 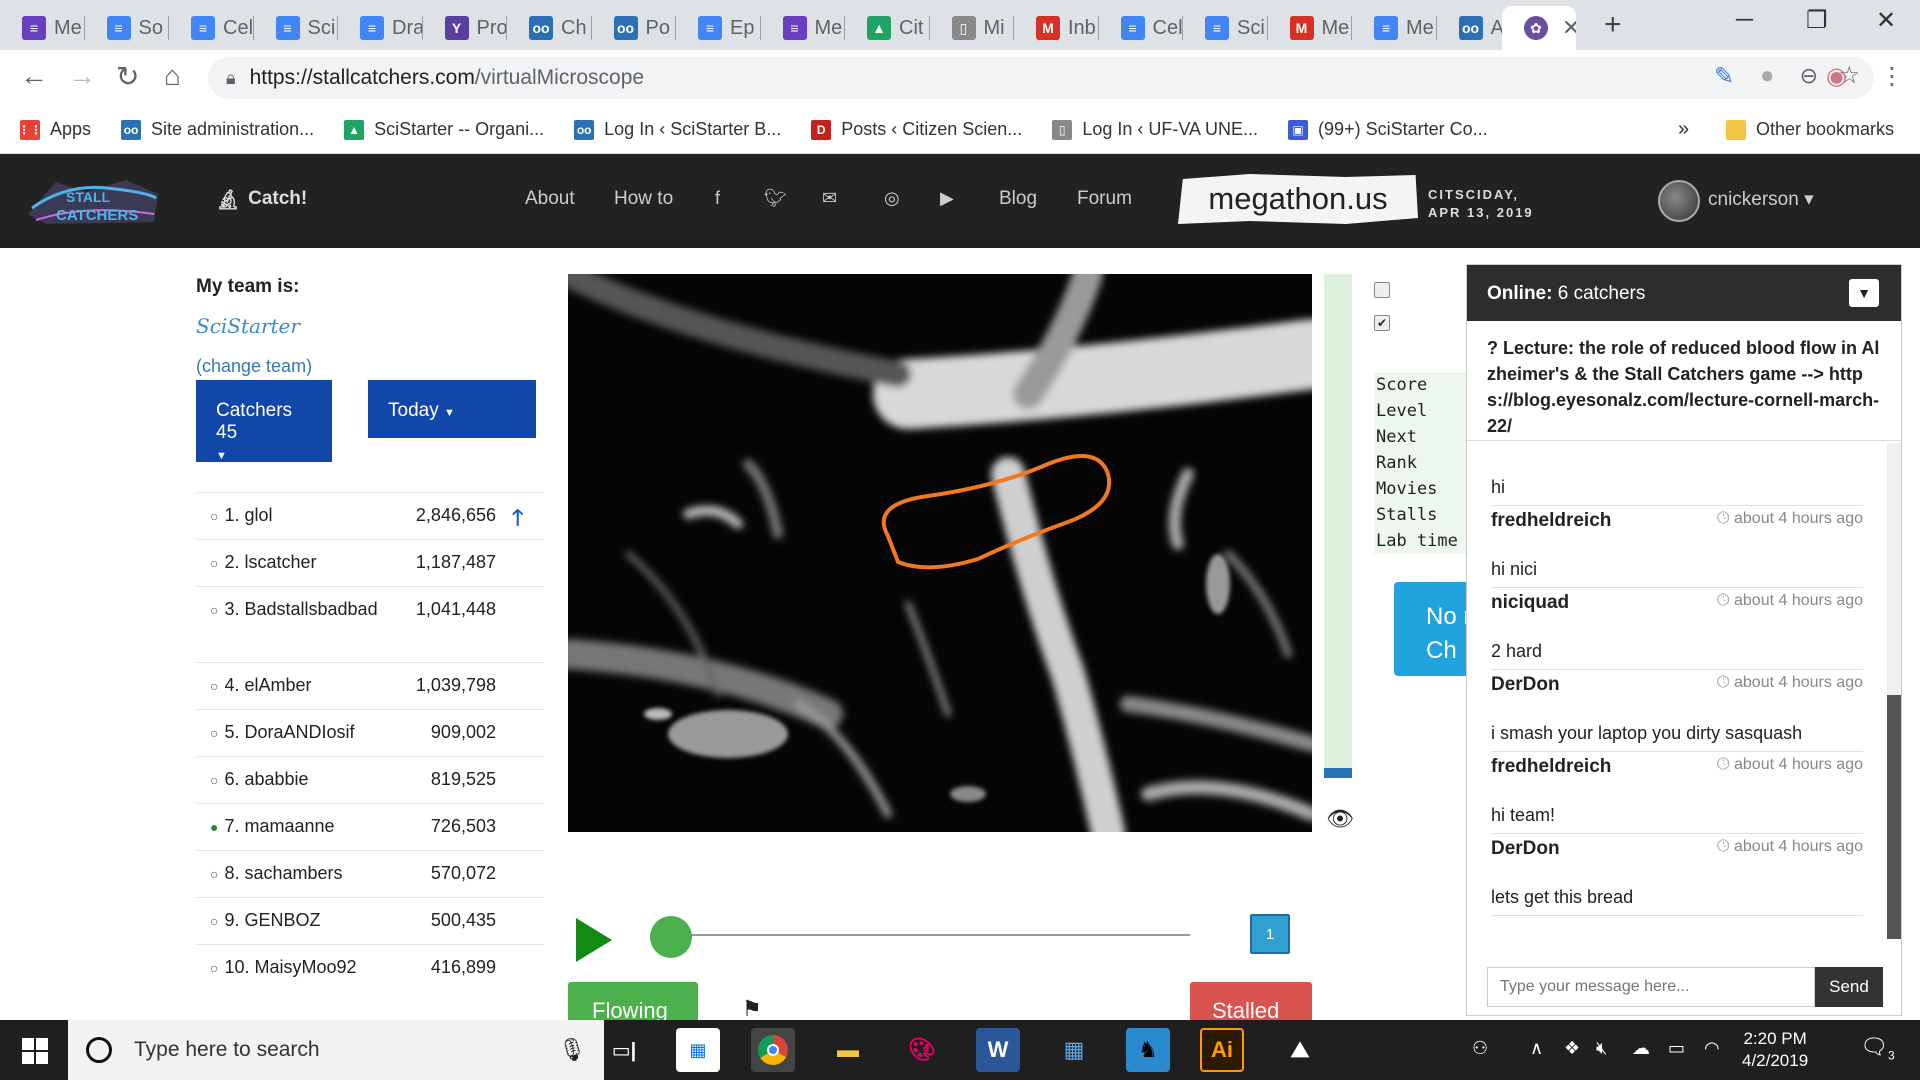 What do you see at coordinates (1886, 20) in the screenshot?
I see `close-window-icon: ✕` at bounding box center [1886, 20].